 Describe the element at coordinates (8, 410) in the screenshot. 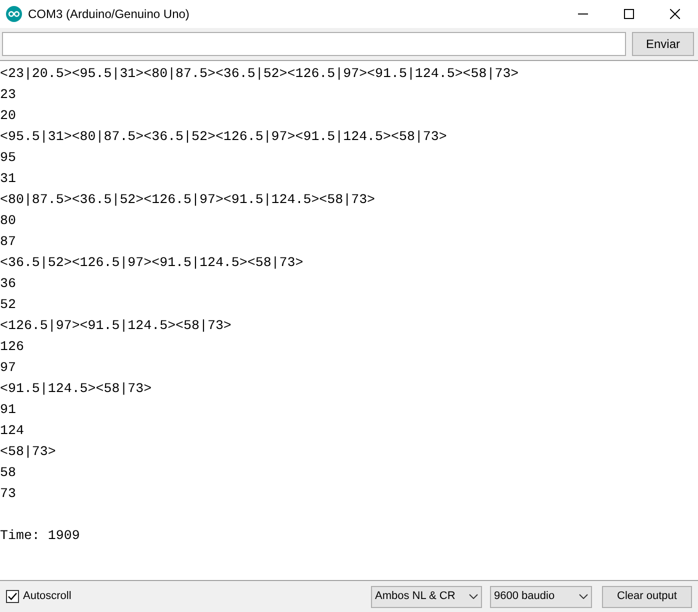

I see `output-line: 91` at that location.